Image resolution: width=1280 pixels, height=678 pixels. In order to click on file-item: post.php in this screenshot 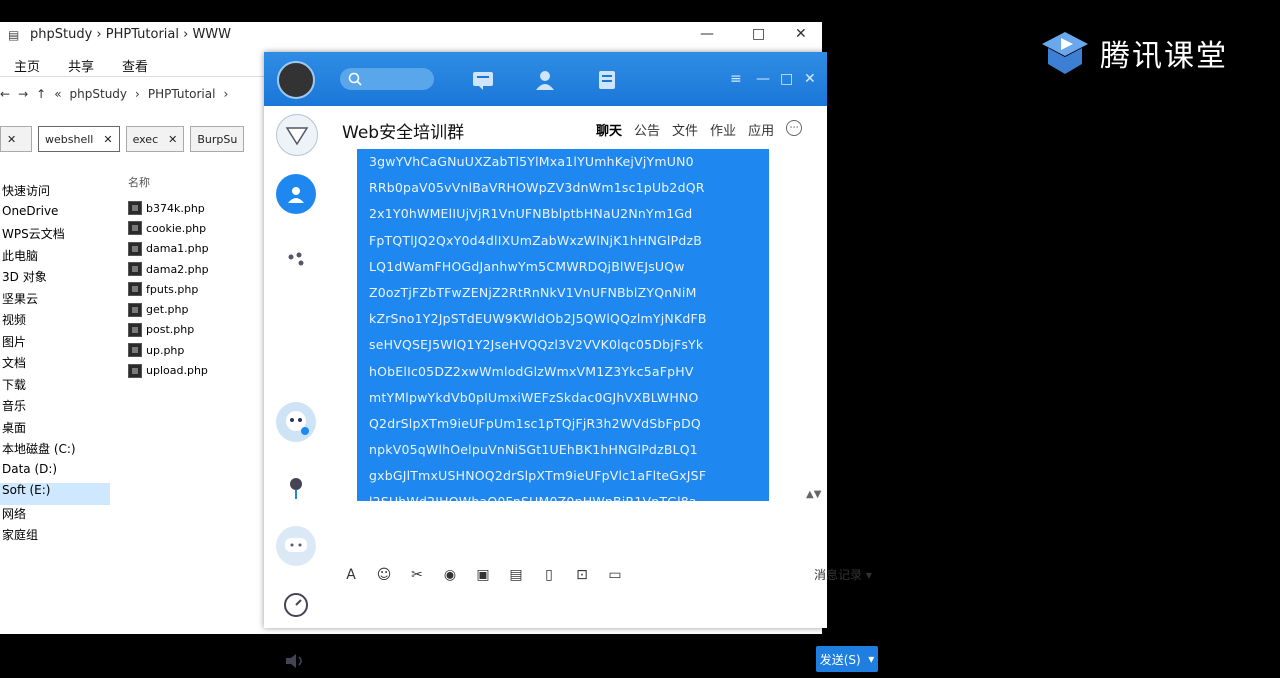, I will do `click(198, 330)`.